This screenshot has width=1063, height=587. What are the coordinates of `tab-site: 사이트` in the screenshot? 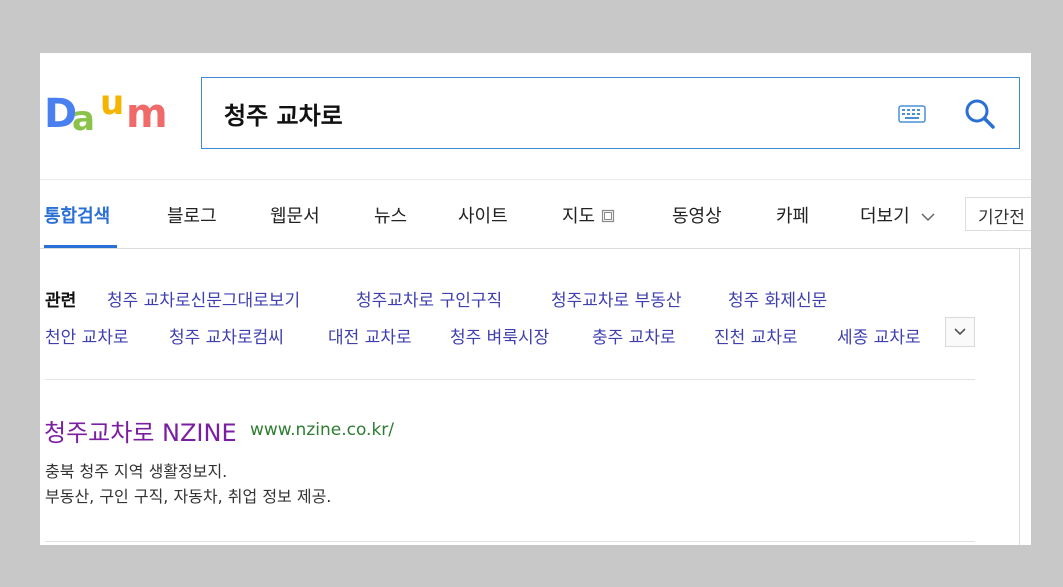 It's located at (483, 215).